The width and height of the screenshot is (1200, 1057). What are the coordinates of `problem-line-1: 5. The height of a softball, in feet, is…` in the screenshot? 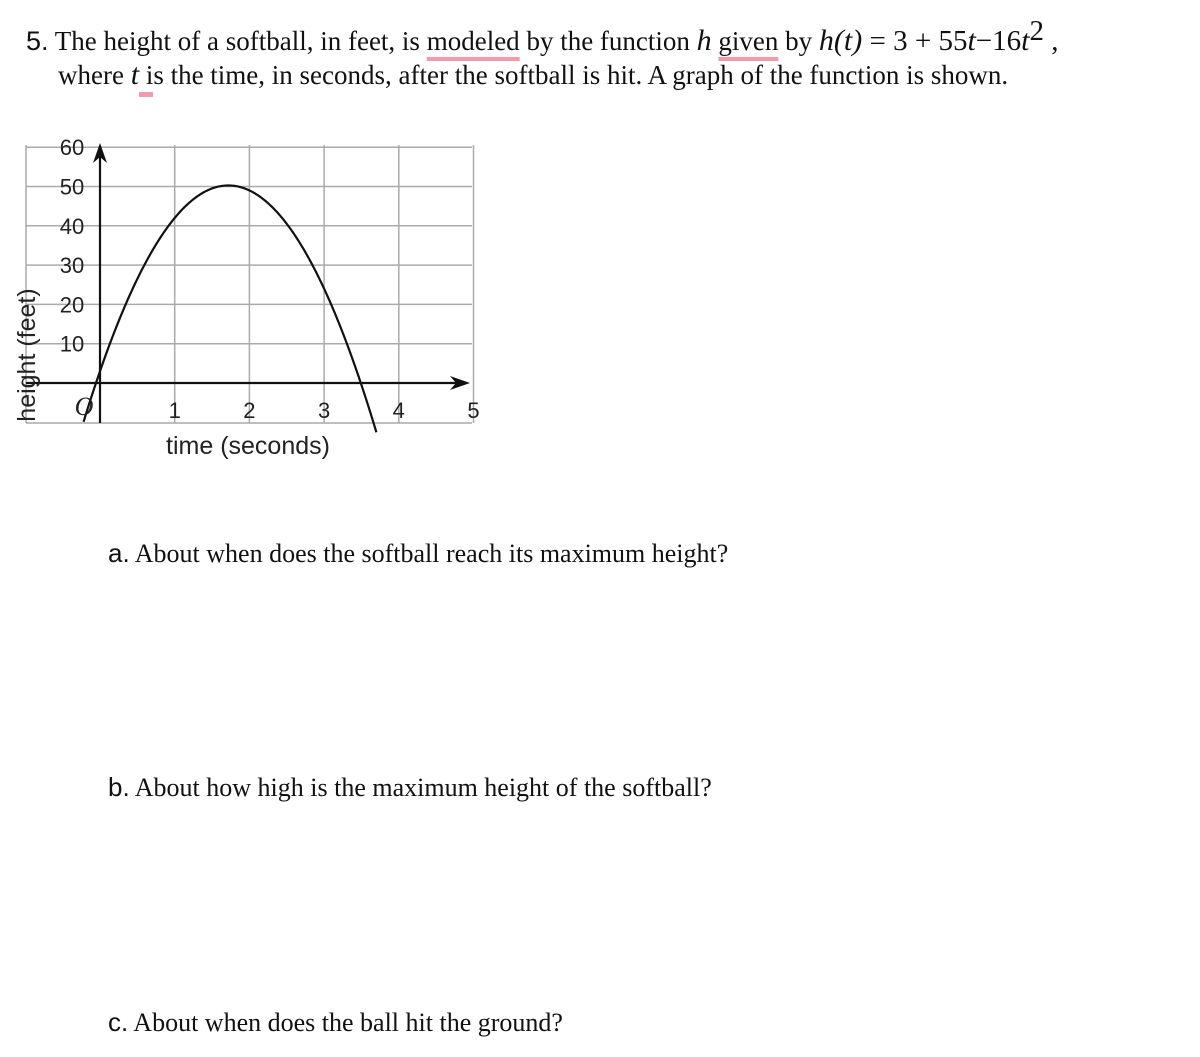 It's located at (542, 36).